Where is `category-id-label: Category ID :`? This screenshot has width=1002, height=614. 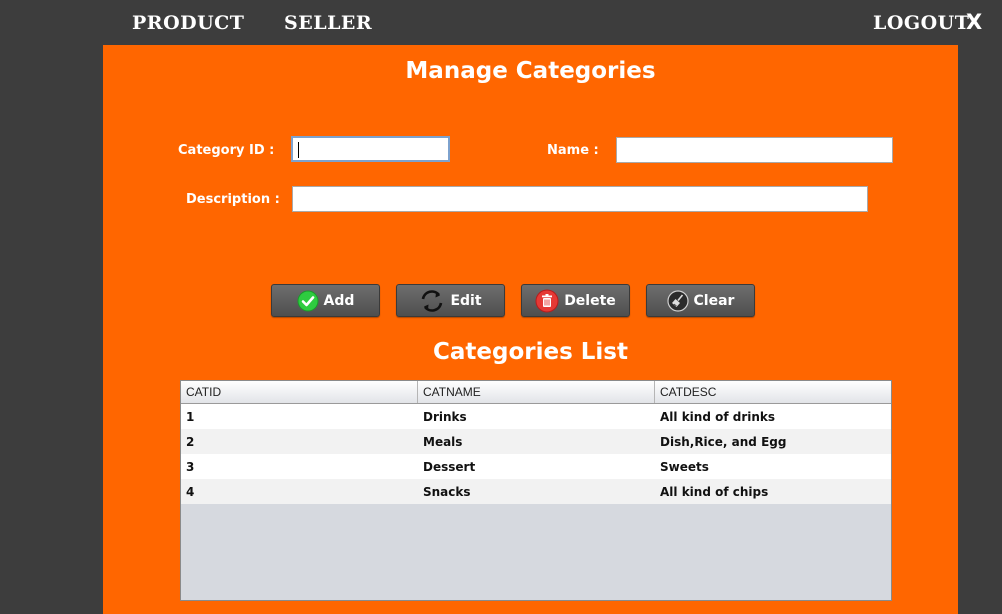
category-id-label: Category ID : is located at coordinates (226, 150).